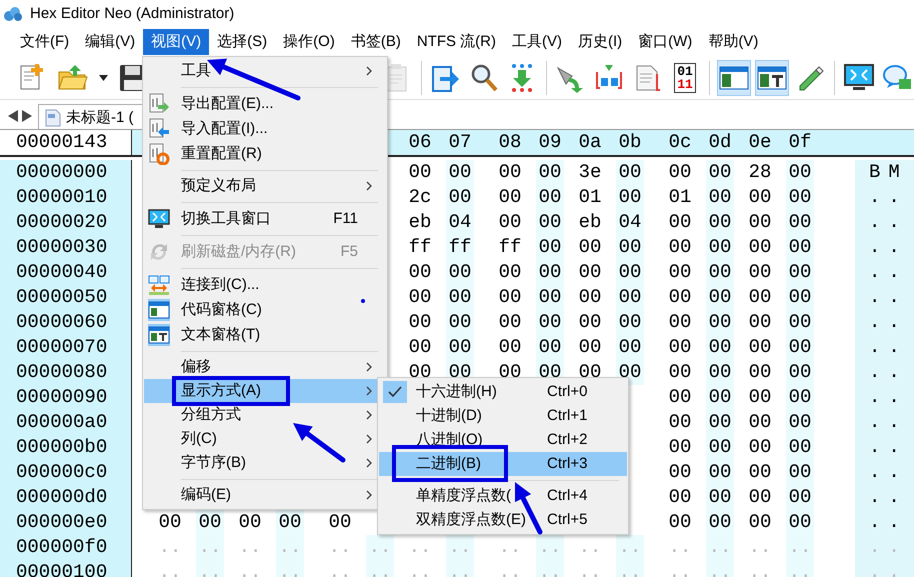  What do you see at coordinates (460, 222) in the screenshot?
I see `hex-cell: 04` at bounding box center [460, 222].